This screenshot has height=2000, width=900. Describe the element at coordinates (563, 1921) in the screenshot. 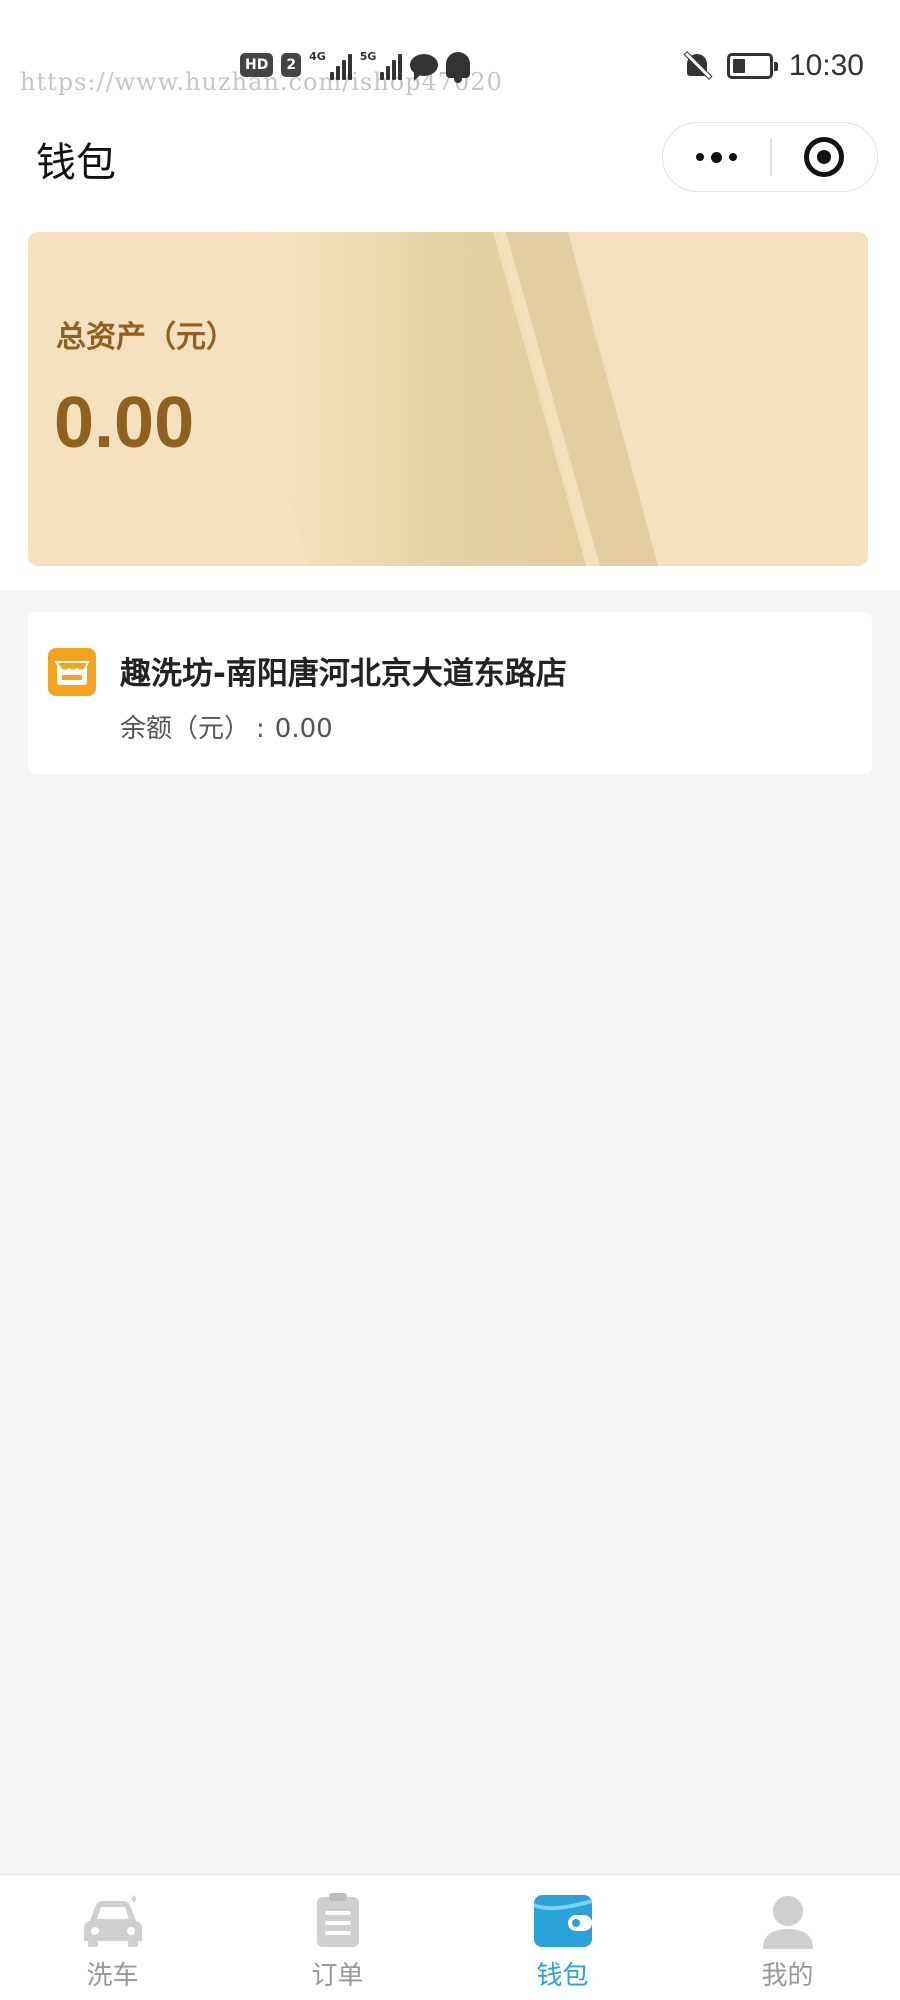

I see `wallet-icon` at that location.